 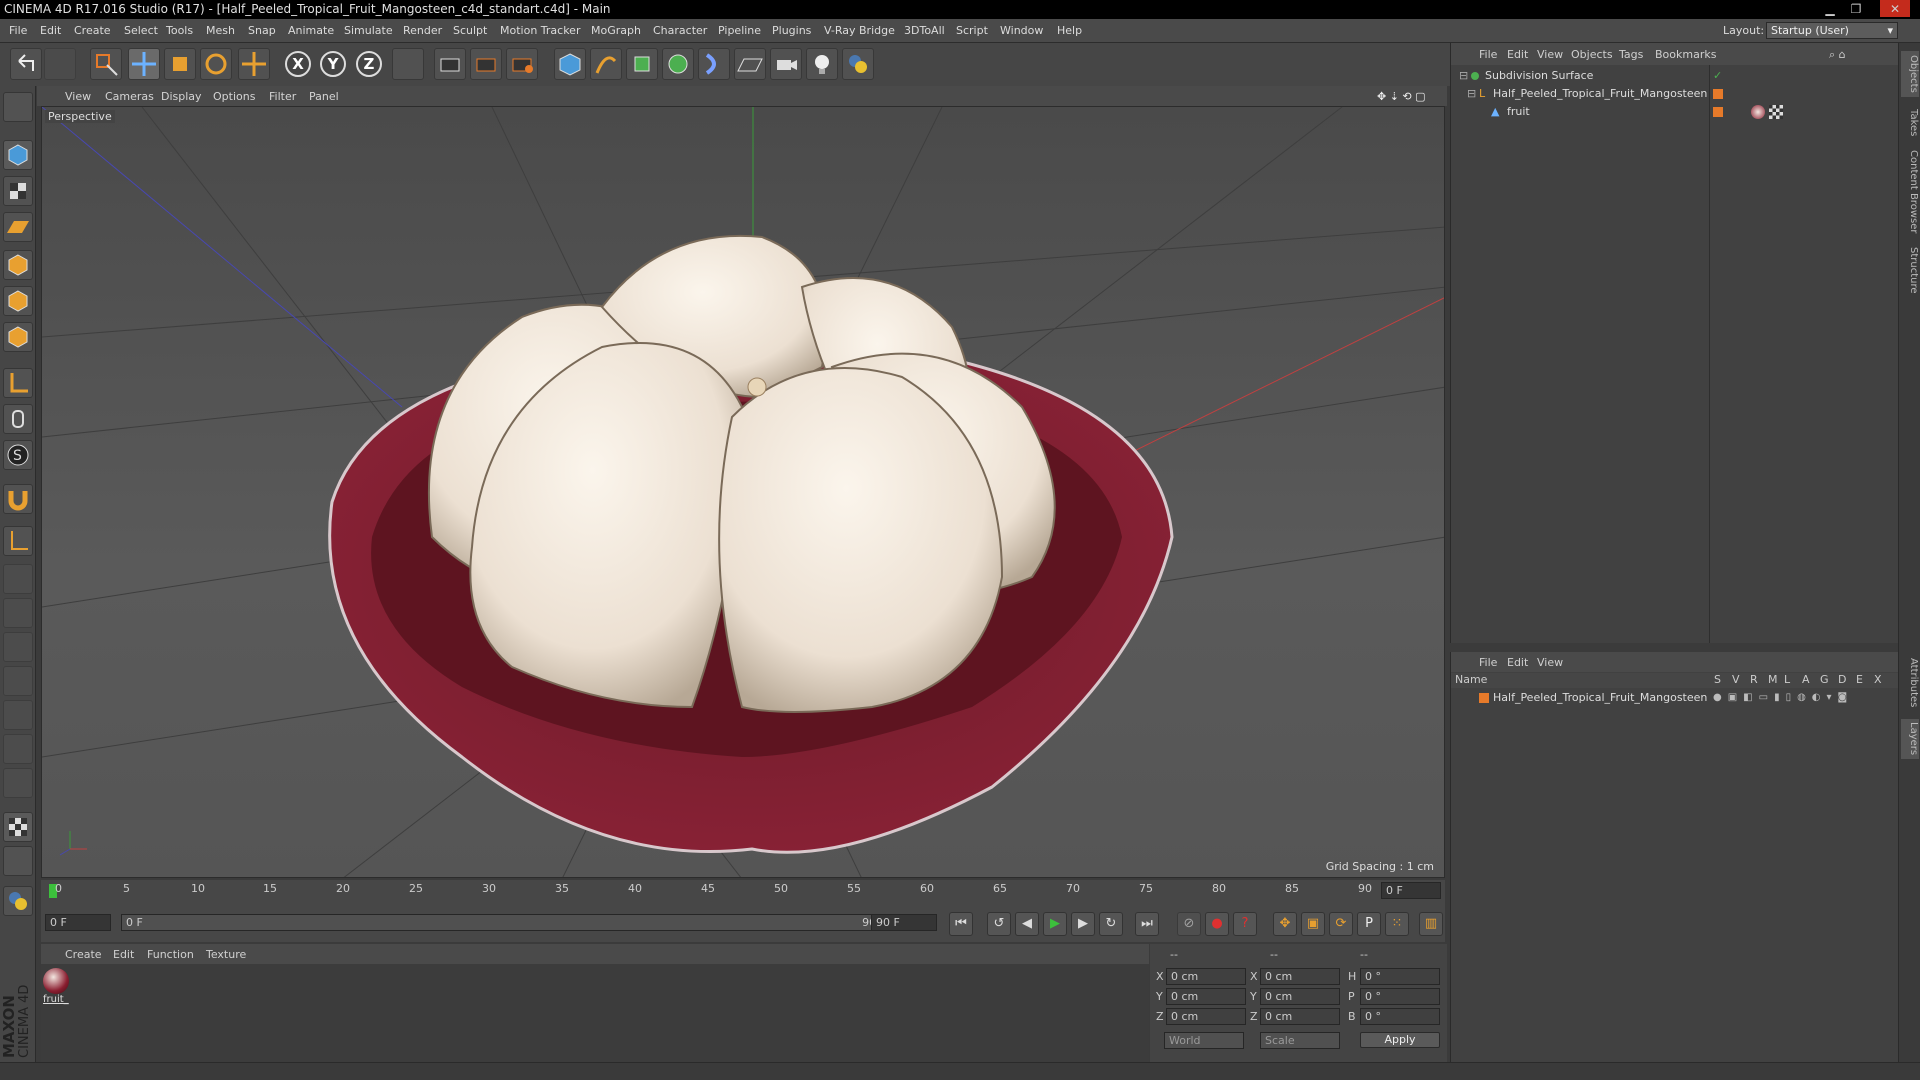 I want to click on y-axis-lock-button: Y, so click(x=333, y=64).